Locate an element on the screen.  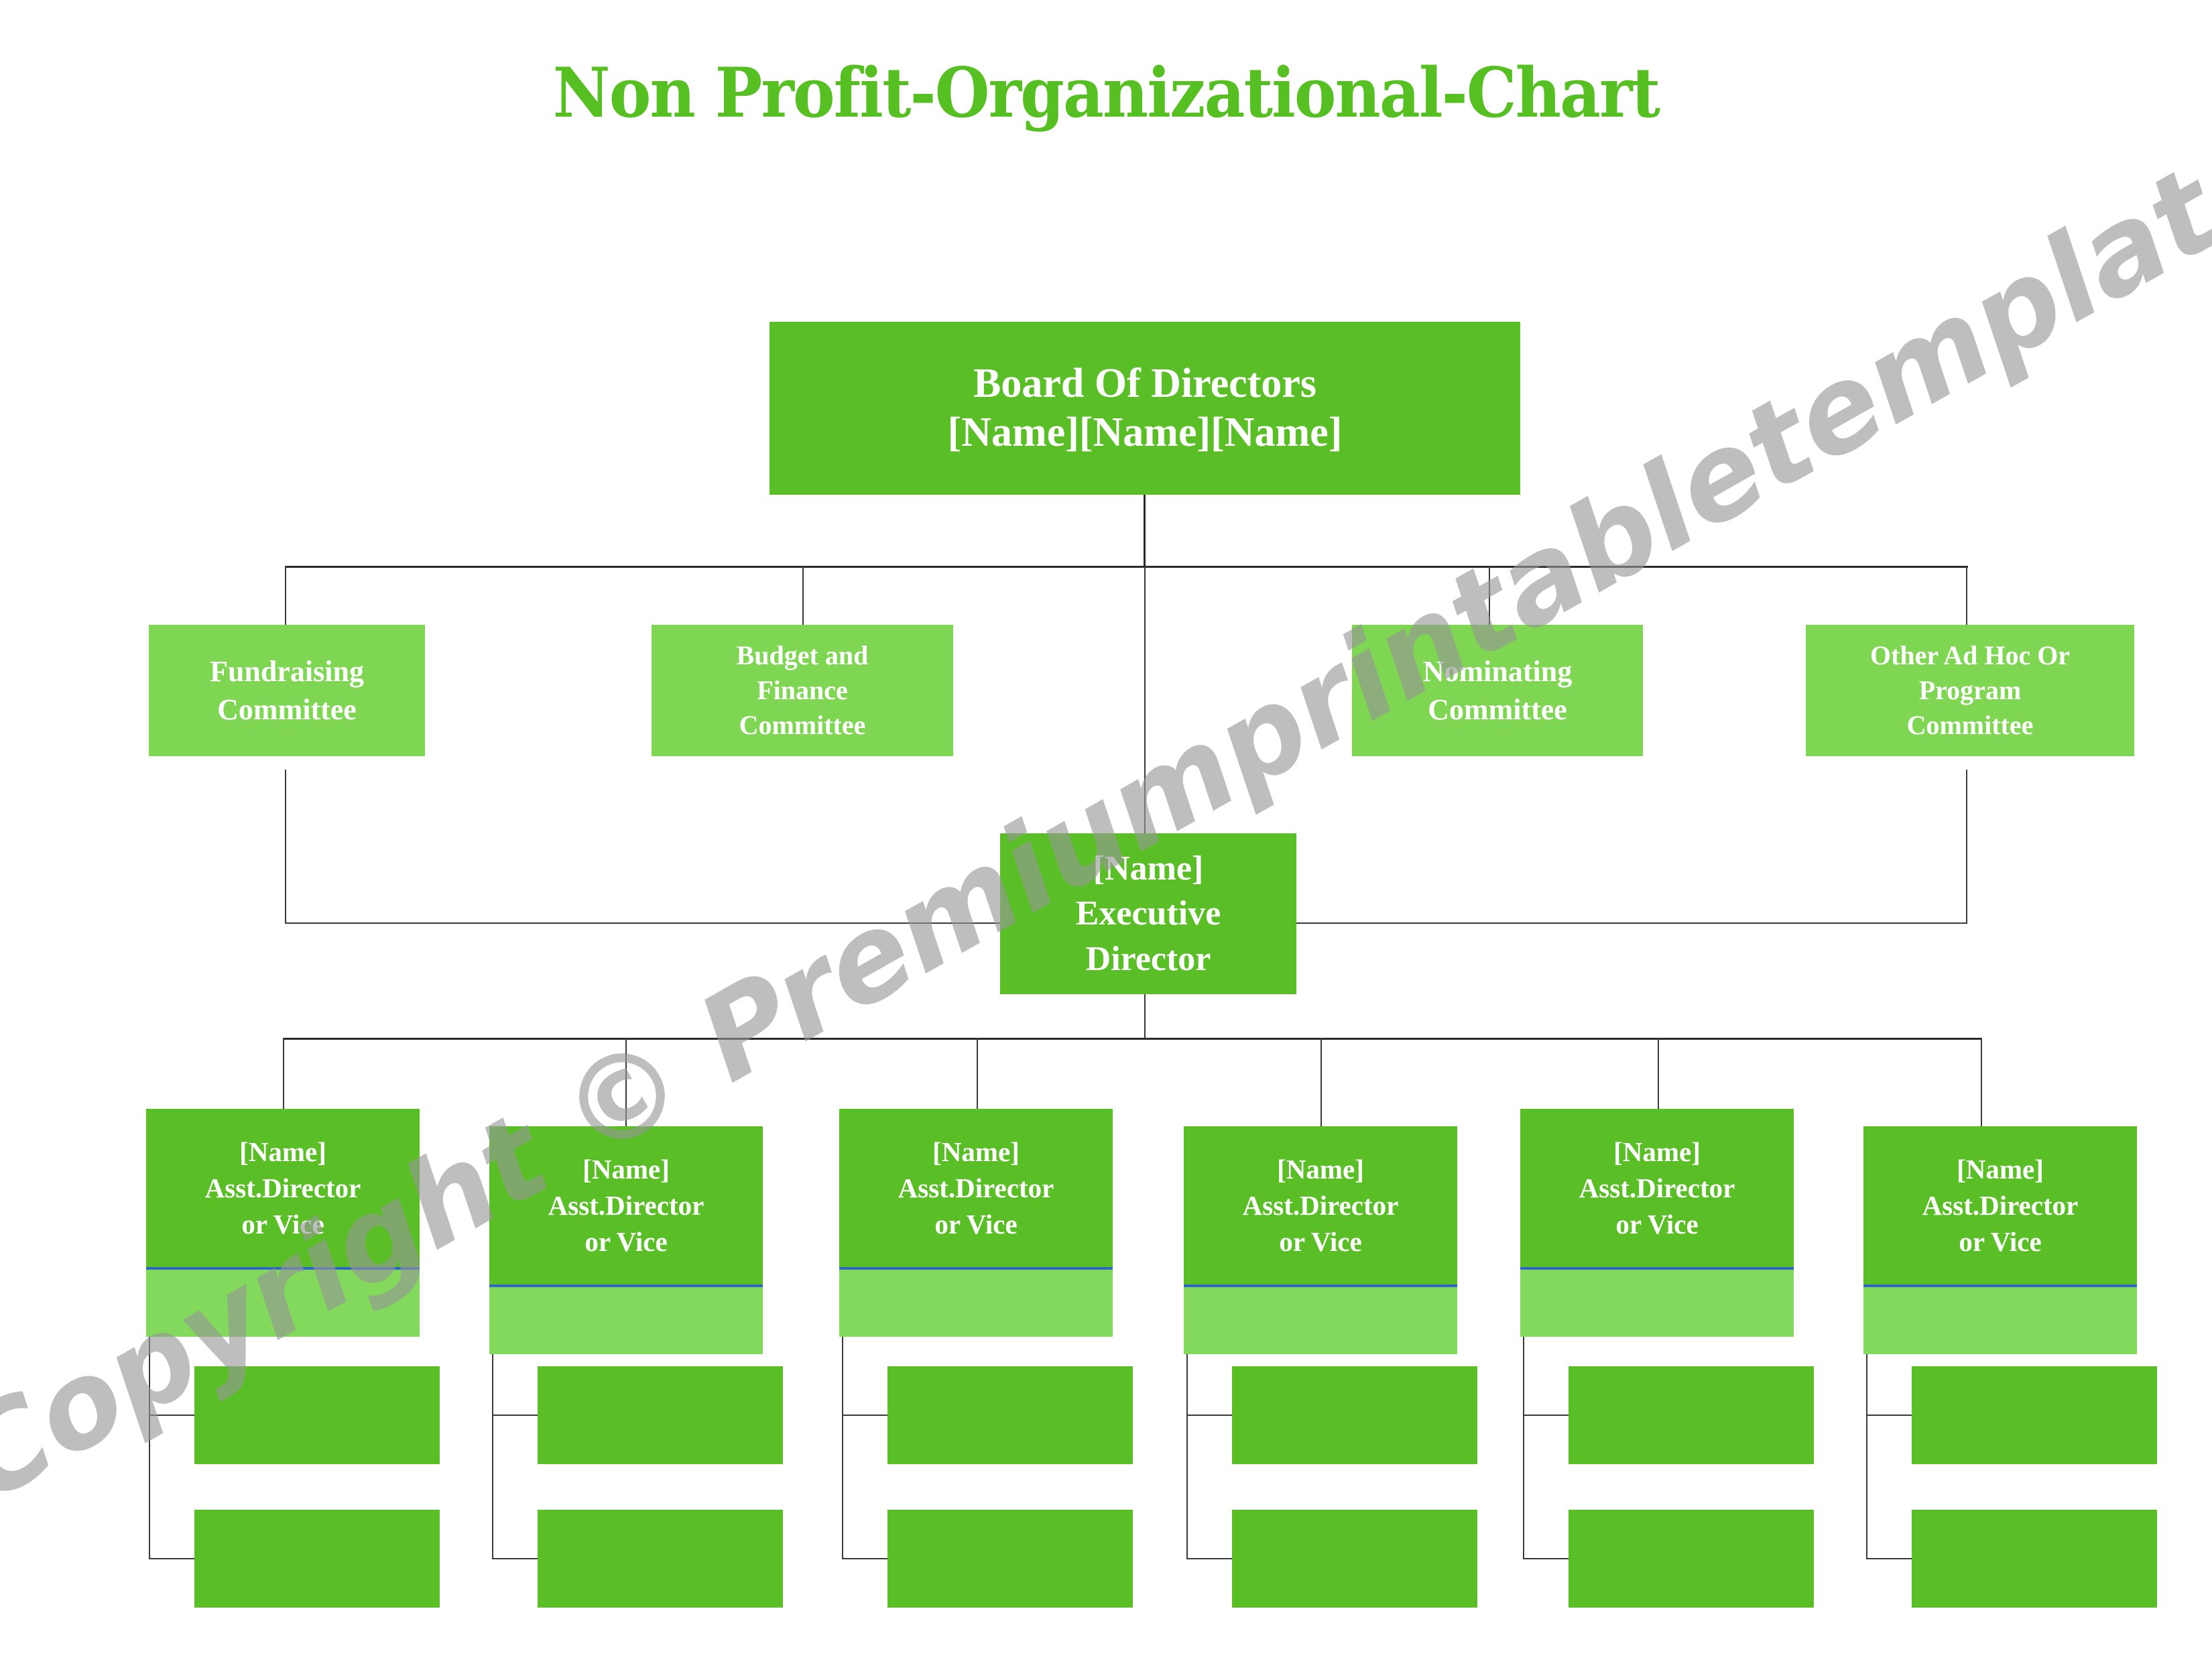
leaf-box-6-a is located at coordinates (2034, 1415).